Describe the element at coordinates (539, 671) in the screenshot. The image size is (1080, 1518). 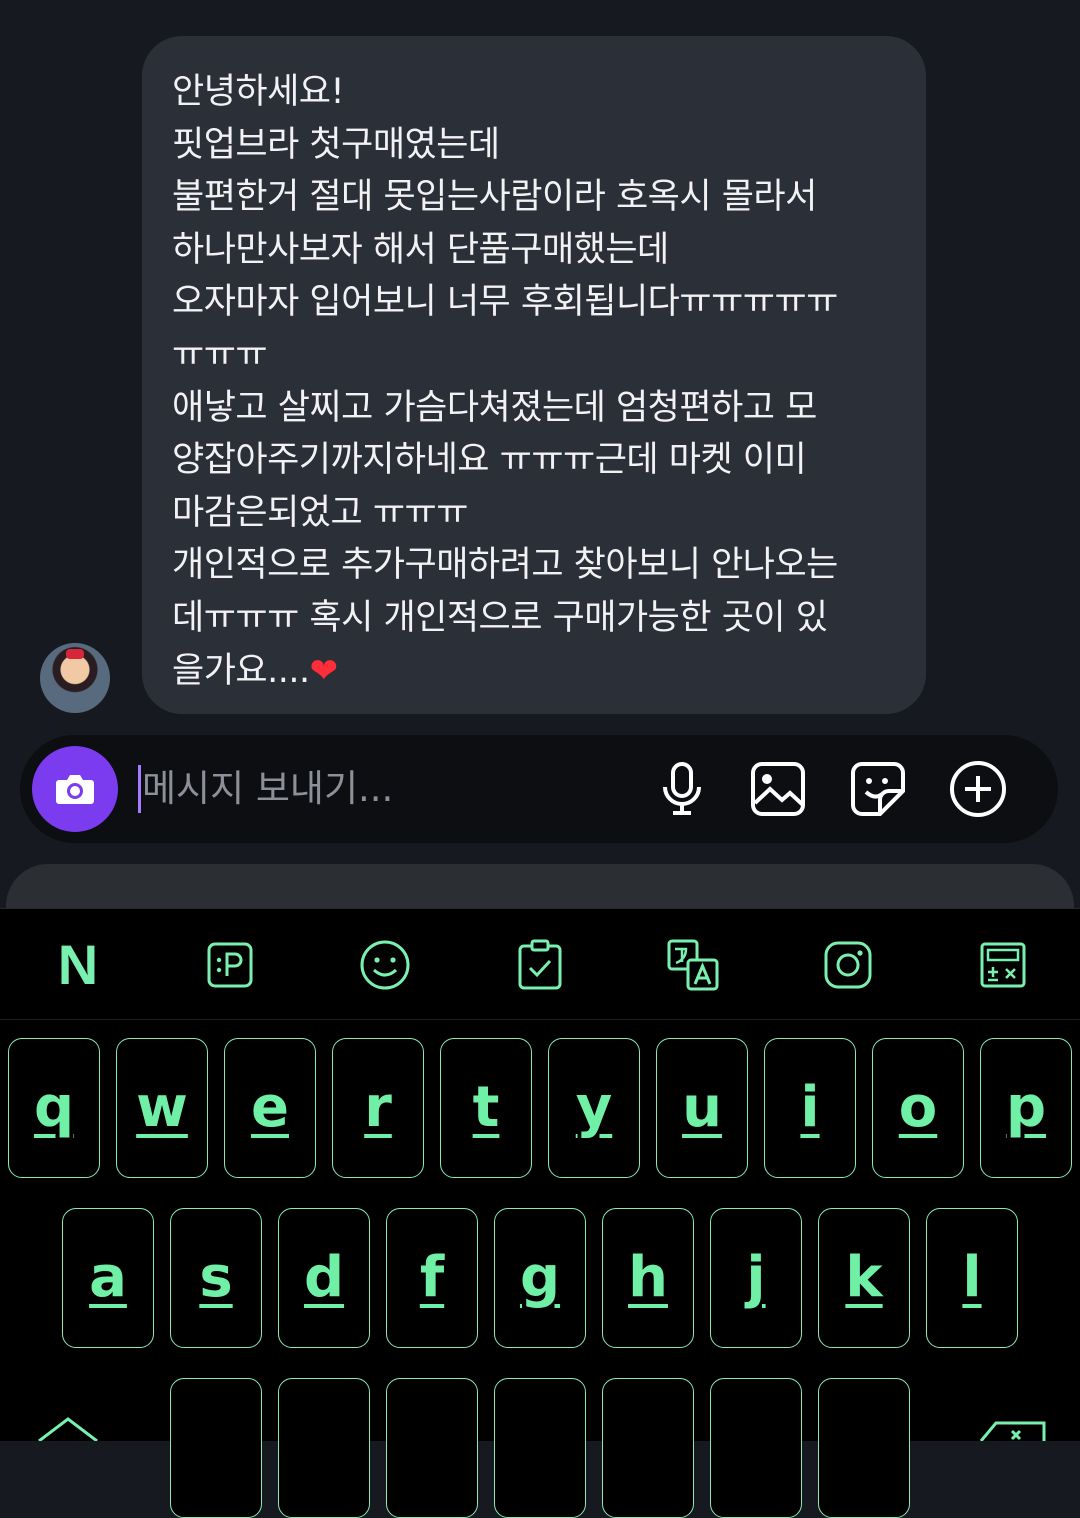
I see `message-line-last: 을가요....❤` at that location.